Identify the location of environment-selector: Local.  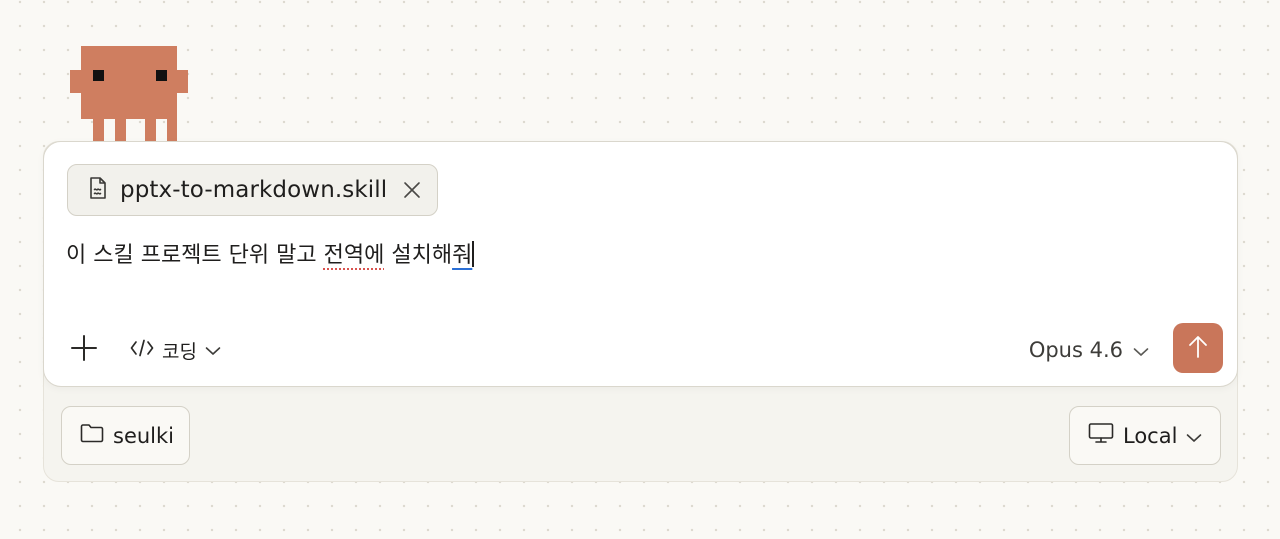
(1145, 435).